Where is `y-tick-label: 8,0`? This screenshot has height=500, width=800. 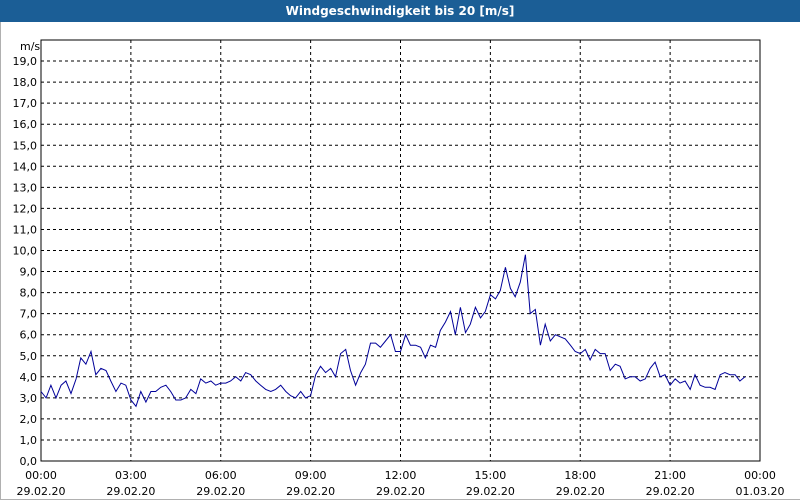 y-tick-label: 8,0 is located at coordinates (29, 293).